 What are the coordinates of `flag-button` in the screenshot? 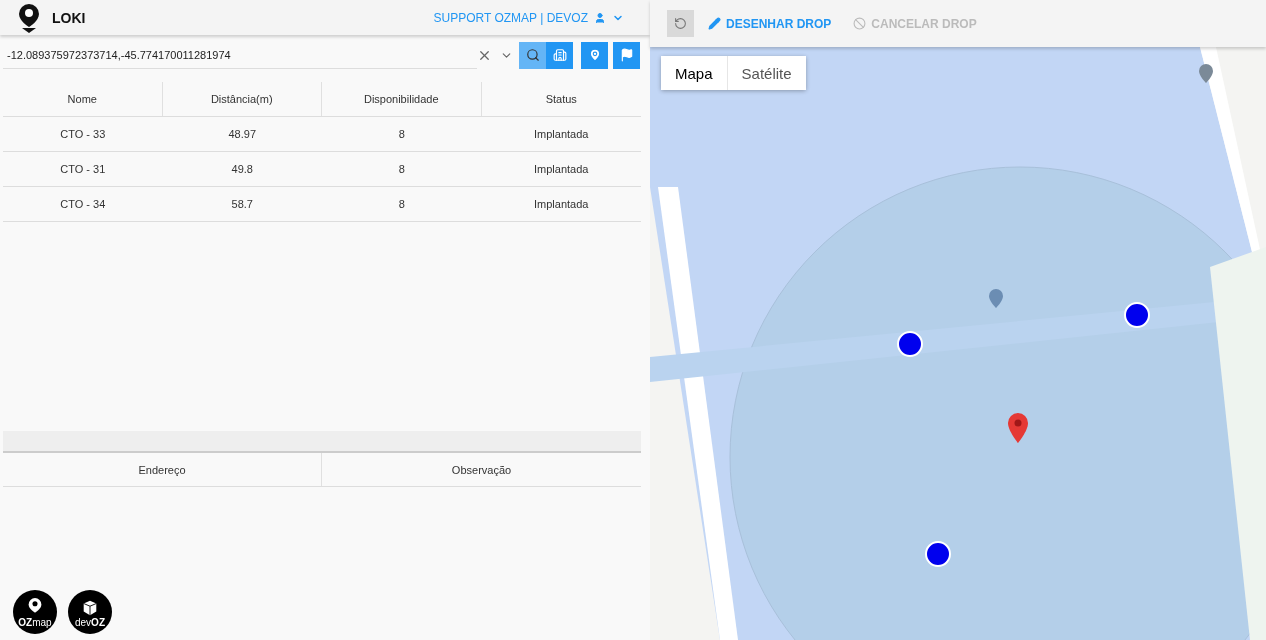 It's located at (626, 55).